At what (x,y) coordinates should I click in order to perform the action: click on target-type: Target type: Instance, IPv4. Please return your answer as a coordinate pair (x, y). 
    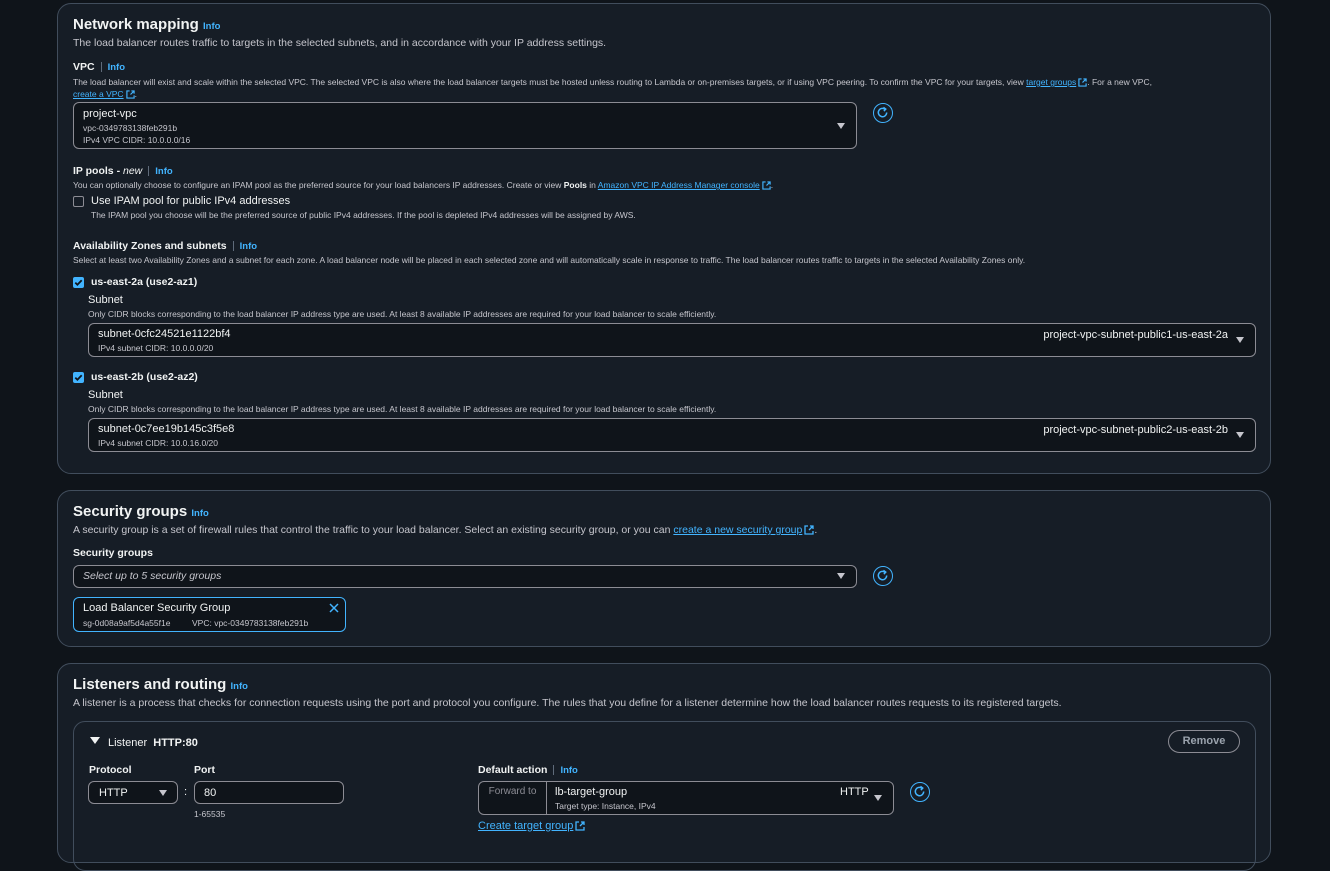
    Looking at the image, I should click on (605, 806).